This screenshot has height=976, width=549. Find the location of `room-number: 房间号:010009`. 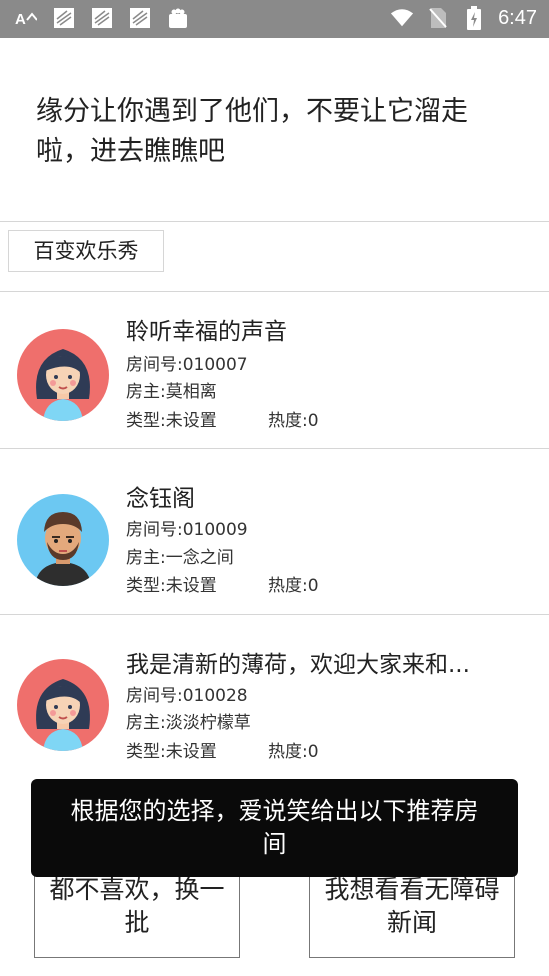

room-number: 房间号:010009 is located at coordinates (187, 530).